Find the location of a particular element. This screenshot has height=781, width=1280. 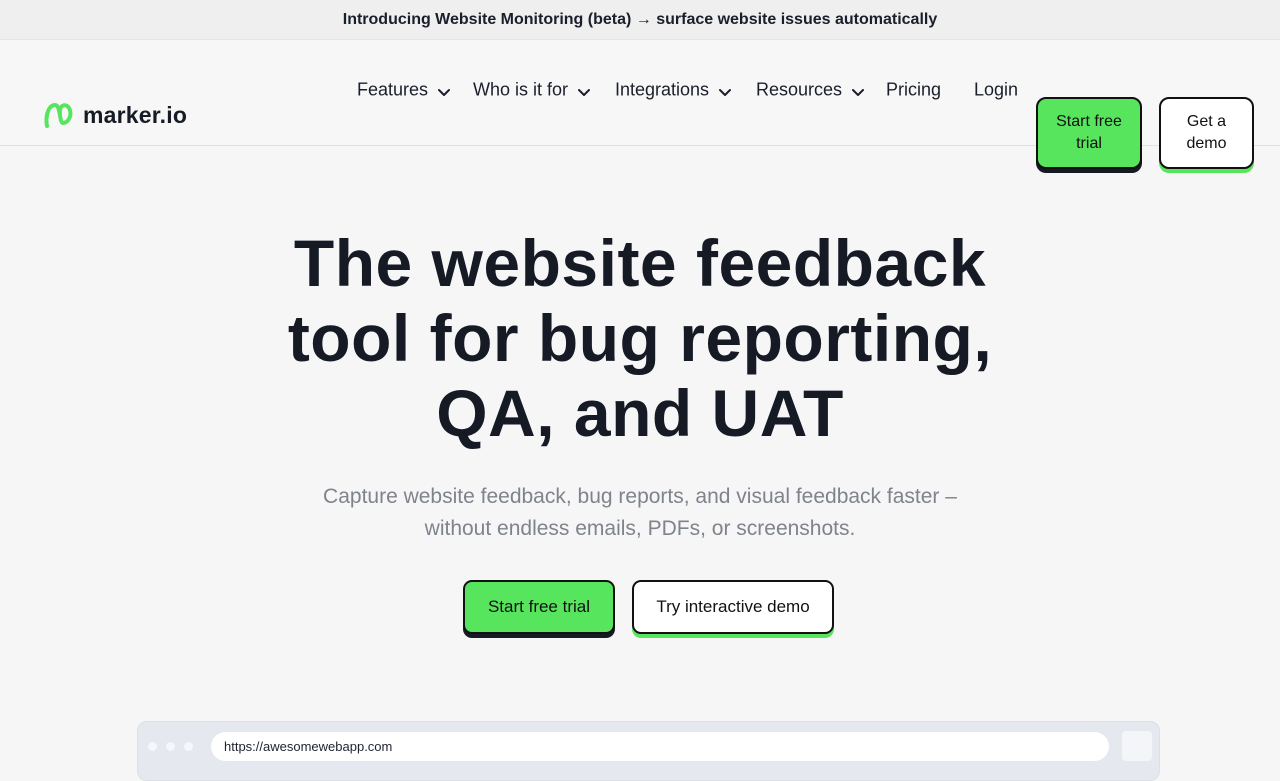

nav-item-resources: Resources is located at coordinates (810, 90).